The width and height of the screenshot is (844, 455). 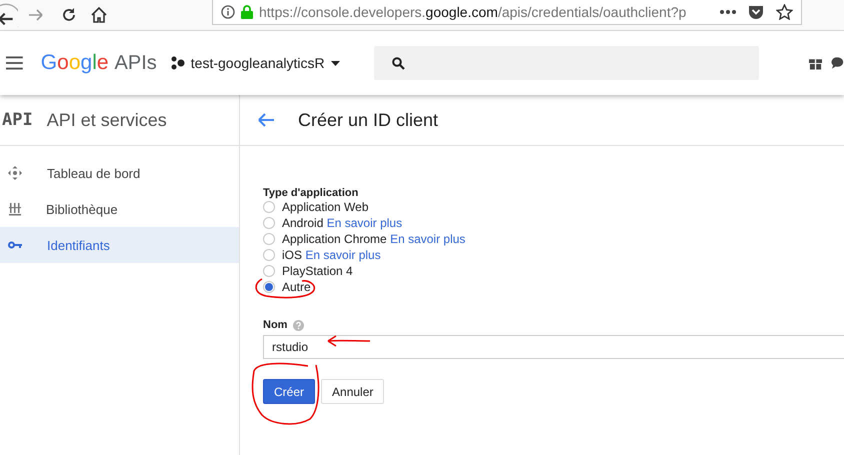 I want to click on product-name: APIs, so click(x=135, y=63).